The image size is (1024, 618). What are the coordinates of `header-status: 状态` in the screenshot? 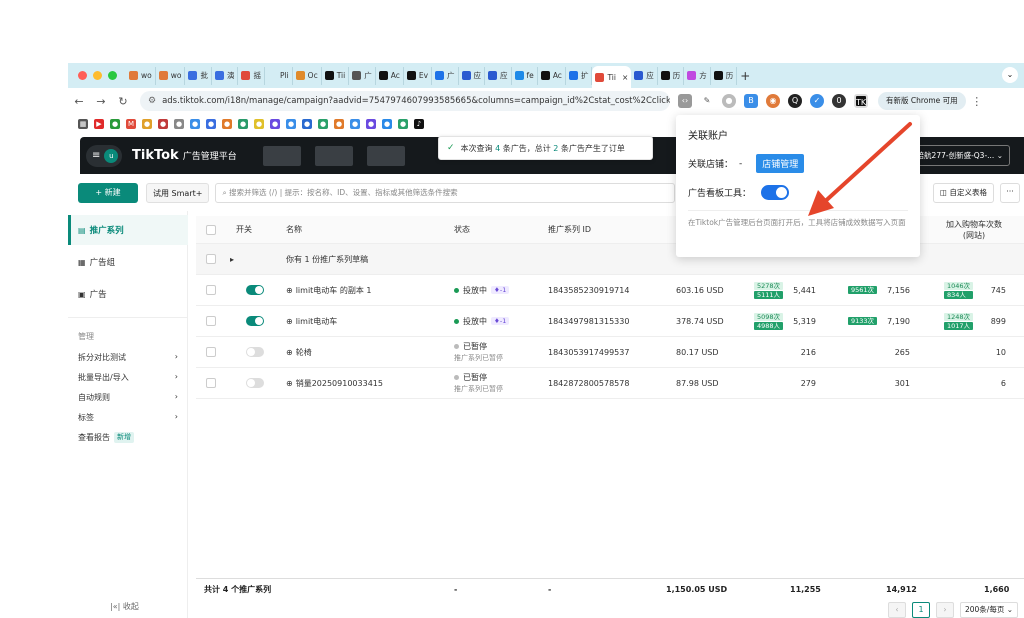 It's located at (462, 229).